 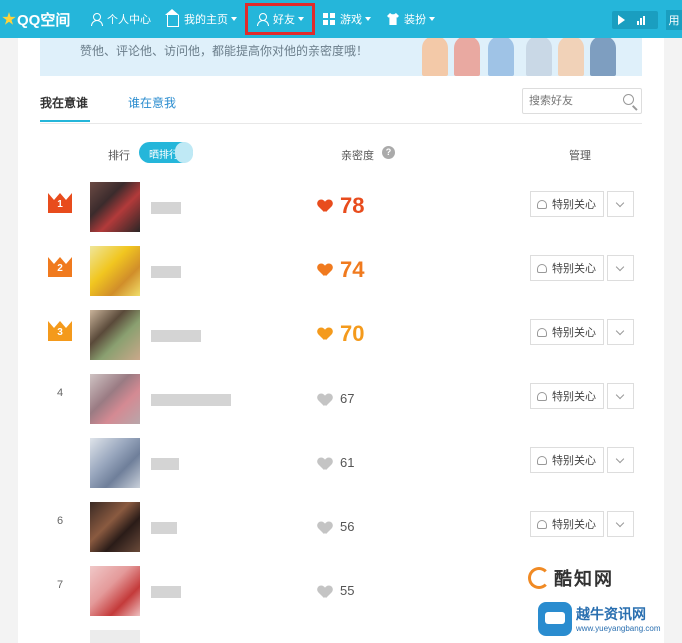 I want to click on intimacy-score: 56, so click(x=347, y=526).